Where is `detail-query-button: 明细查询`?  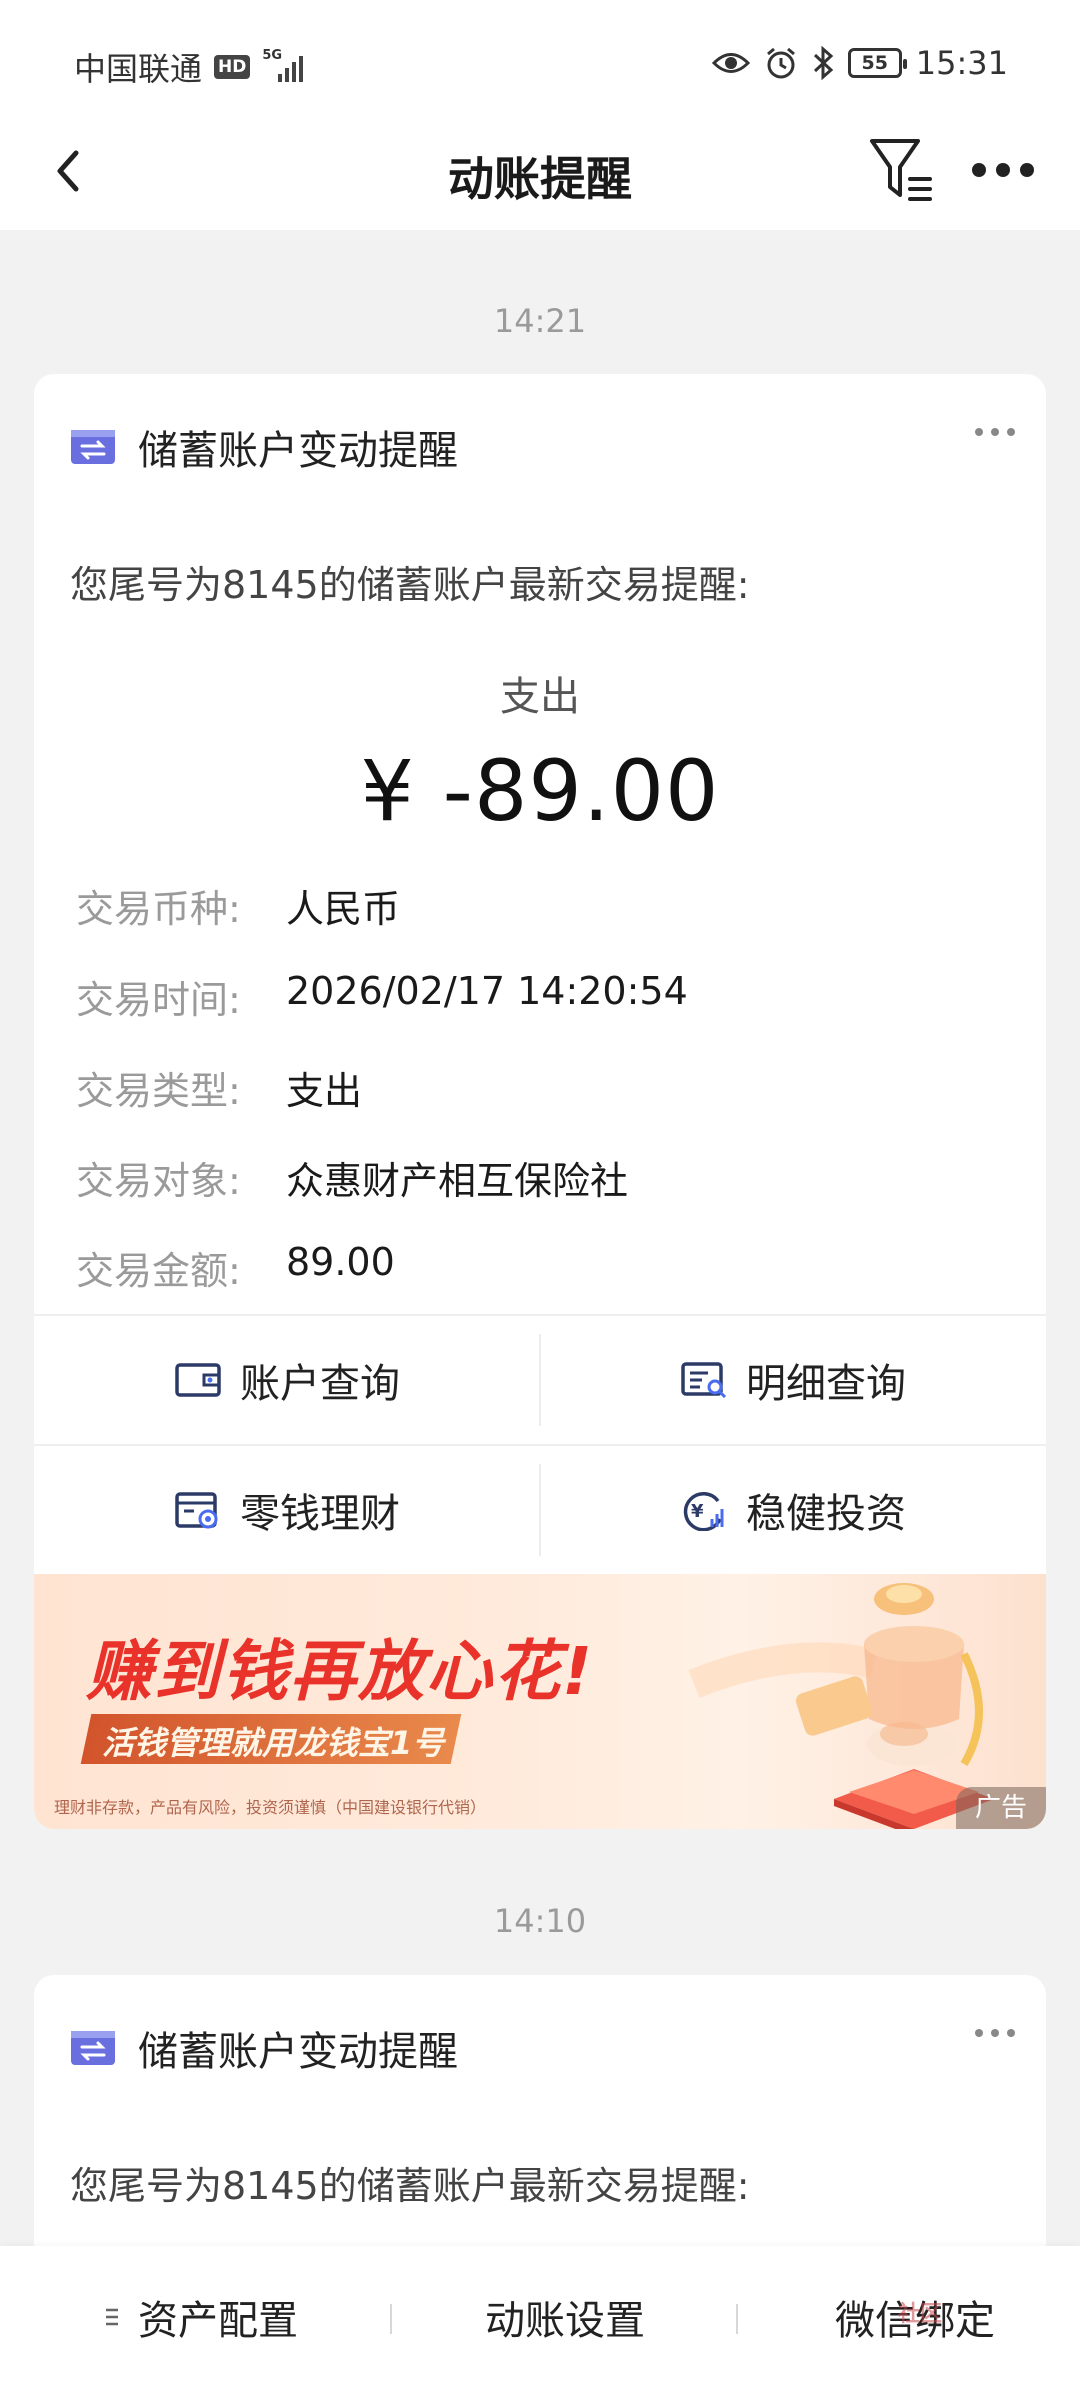 detail-query-button: 明细查询 is located at coordinates (793, 1380).